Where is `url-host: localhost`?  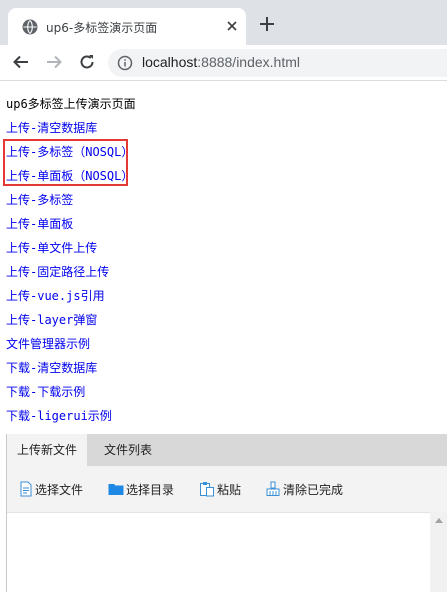 url-host: localhost is located at coordinates (170, 62).